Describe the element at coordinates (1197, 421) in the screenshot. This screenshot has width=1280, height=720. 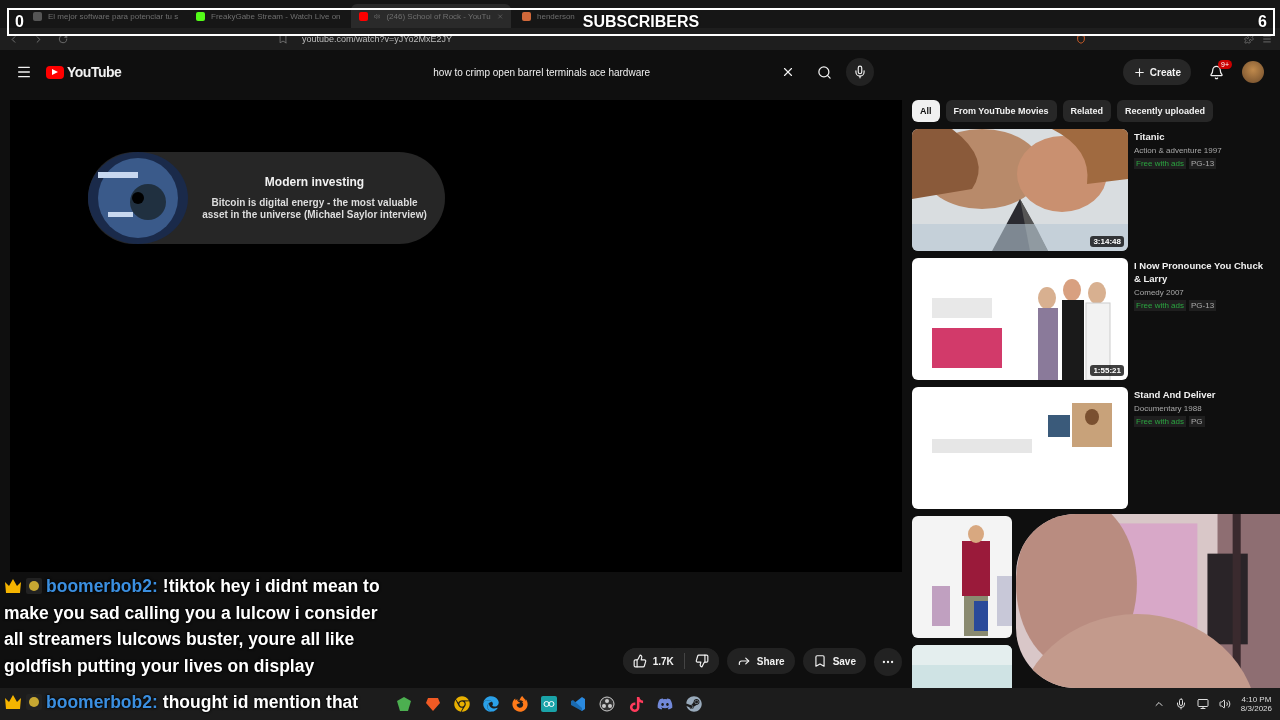
I see `video-badge: PG` at that location.